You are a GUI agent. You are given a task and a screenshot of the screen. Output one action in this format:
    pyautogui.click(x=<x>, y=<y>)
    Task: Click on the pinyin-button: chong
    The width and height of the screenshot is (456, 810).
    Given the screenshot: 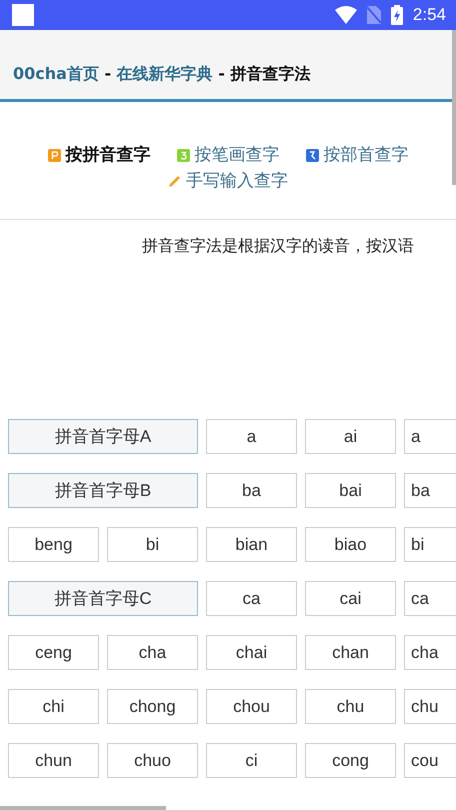 What is the action you would take?
    pyautogui.click(x=152, y=706)
    